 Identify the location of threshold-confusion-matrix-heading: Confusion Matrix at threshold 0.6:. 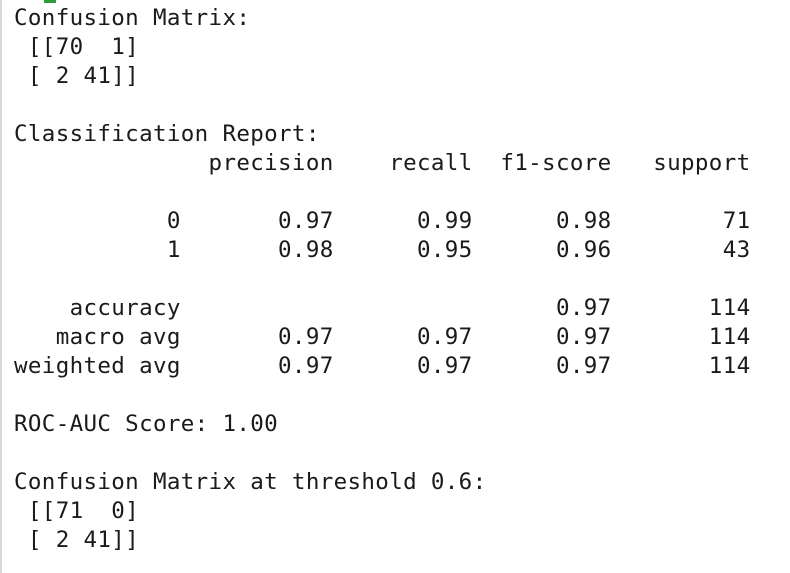
(250, 482).